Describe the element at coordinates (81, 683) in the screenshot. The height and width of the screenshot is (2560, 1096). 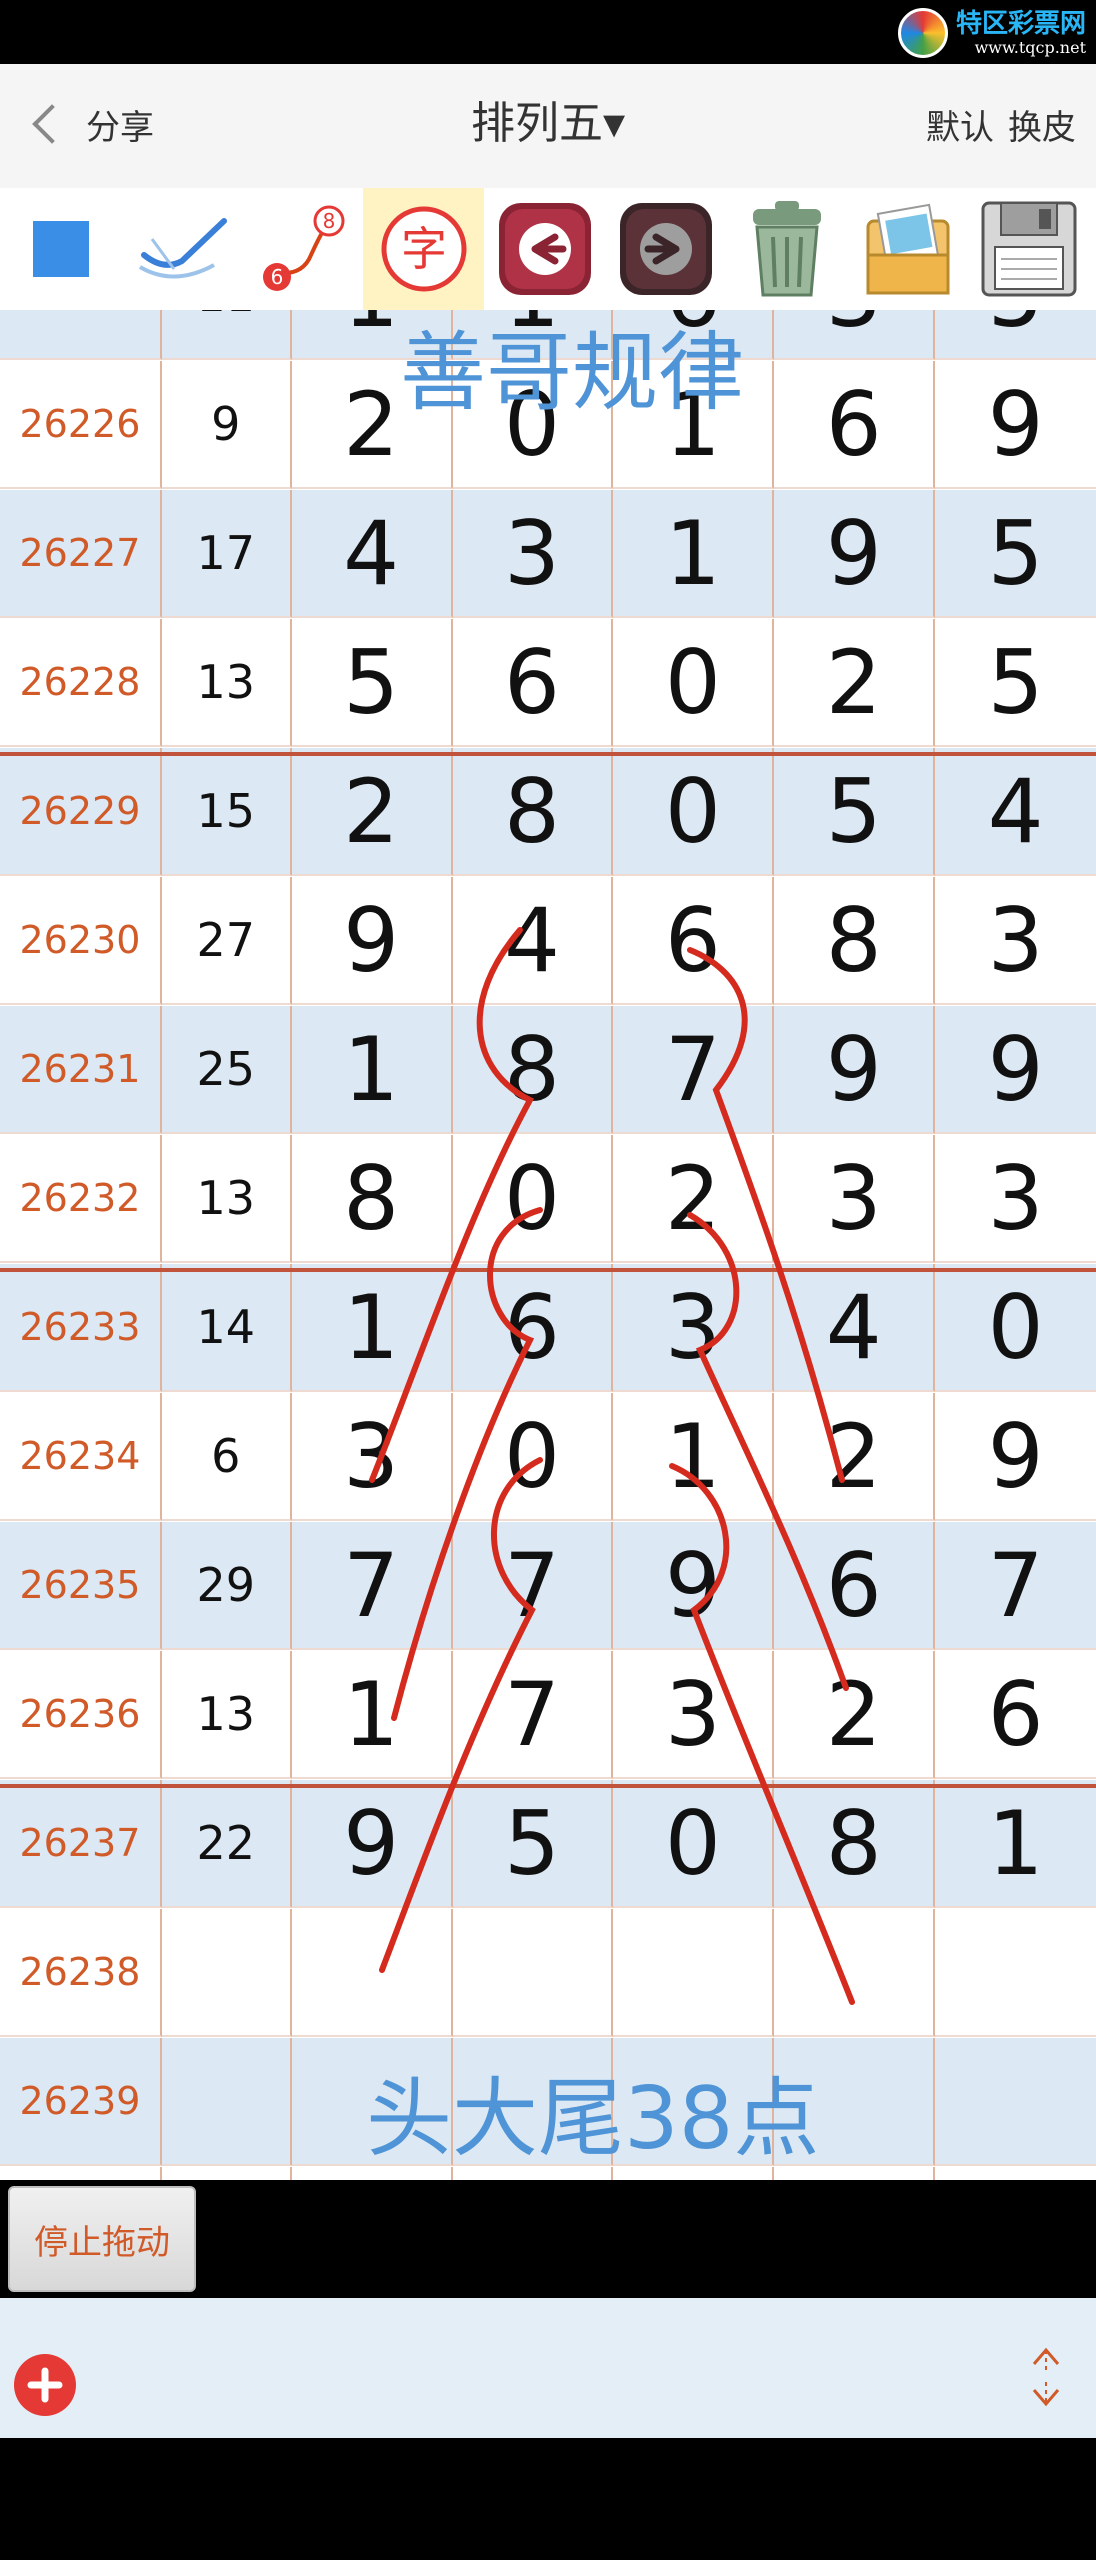
I see `issue-number-cell: 26228` at that location.